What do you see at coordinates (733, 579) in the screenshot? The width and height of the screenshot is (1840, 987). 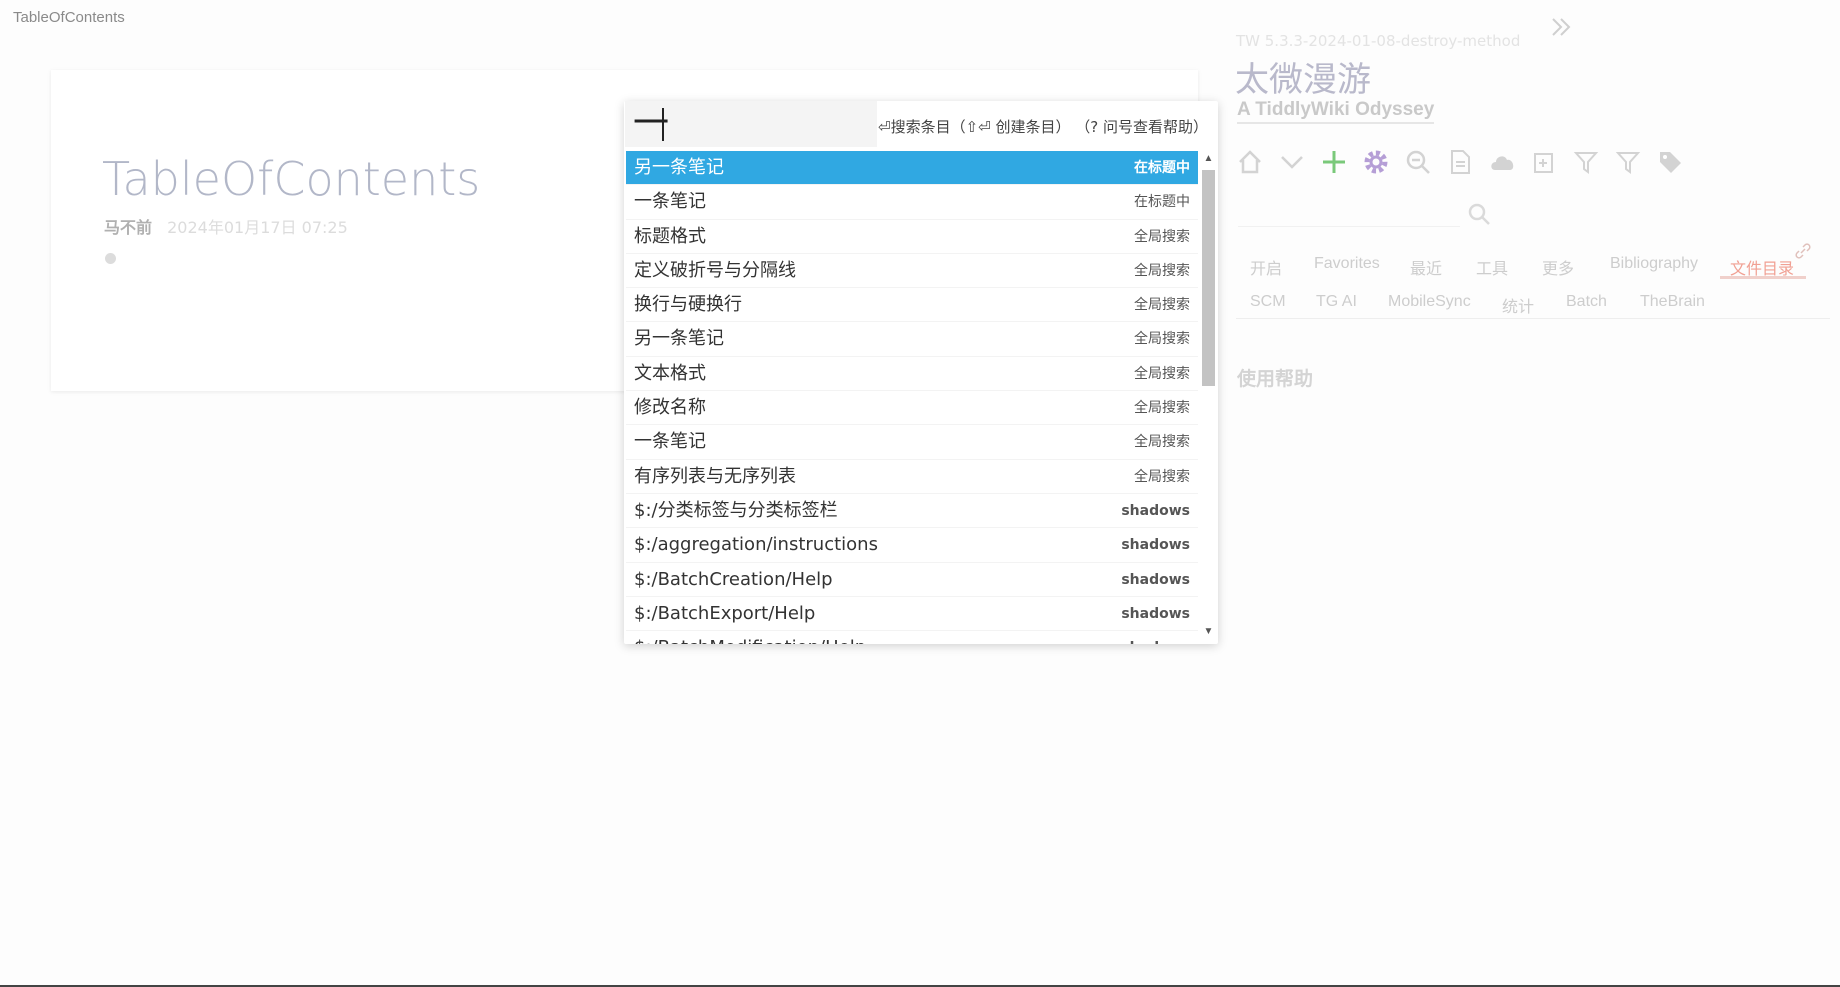 I see `result-title: $:/BatchCreation/Help` at bounding box center [733, 579].